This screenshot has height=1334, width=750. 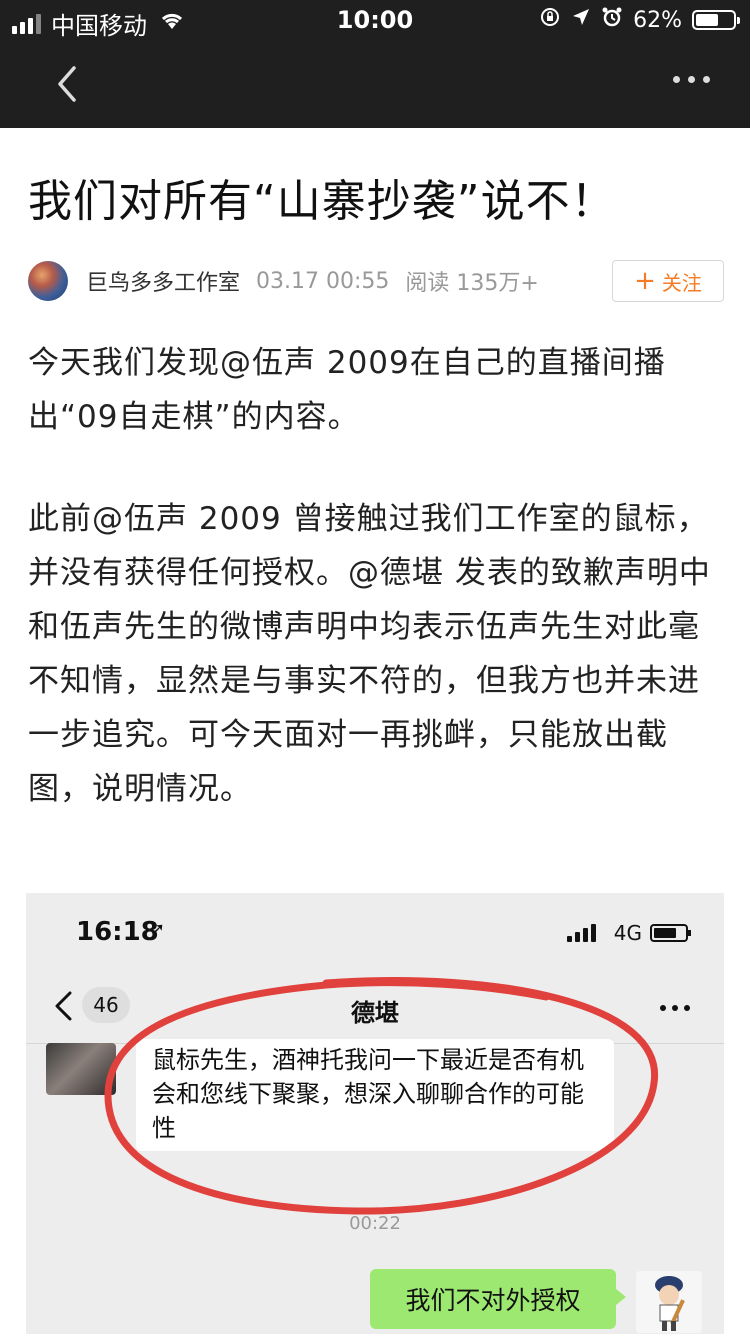 I want to click on back-chevron-icon, so click(x=68, y=84).